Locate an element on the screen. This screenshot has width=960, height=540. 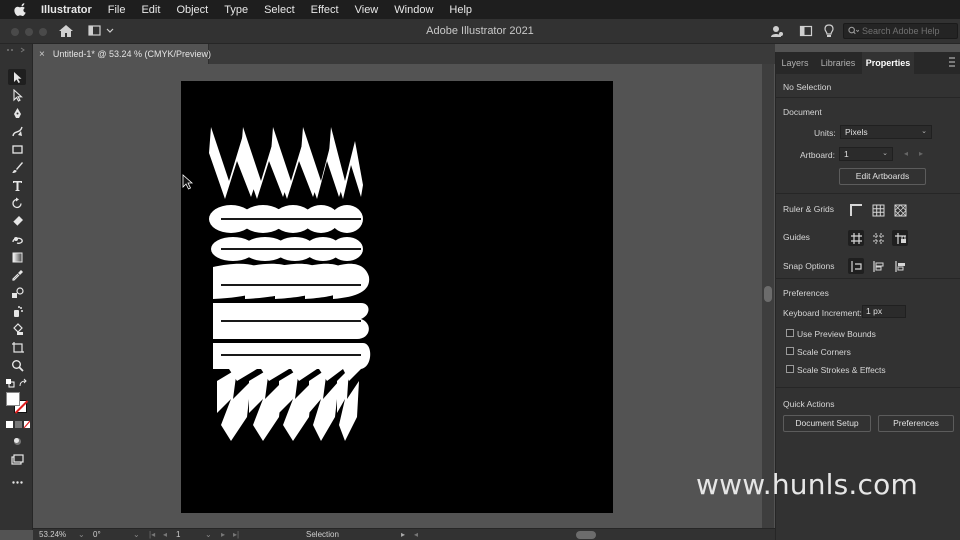
close-document-icon: × is located at coordinates (42, 54).